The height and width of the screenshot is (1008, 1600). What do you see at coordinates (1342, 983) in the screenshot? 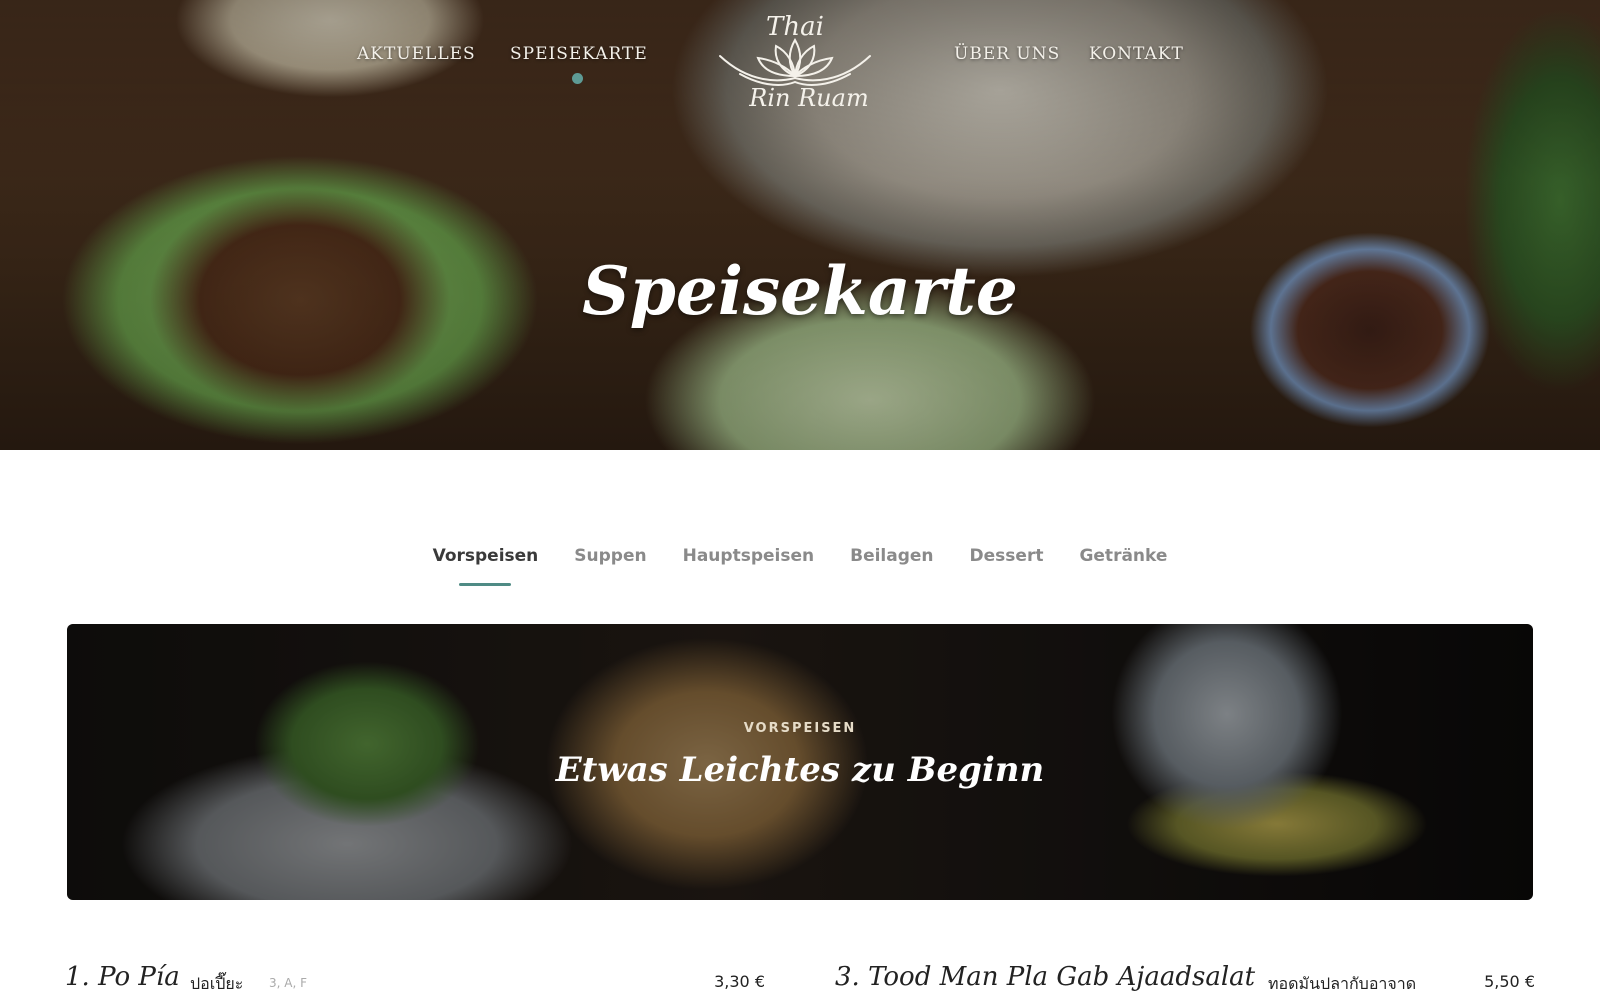
I see `menu-item-thai-name: ทอดมันปลากับอาจาด` at bounding box center [1342, 983].